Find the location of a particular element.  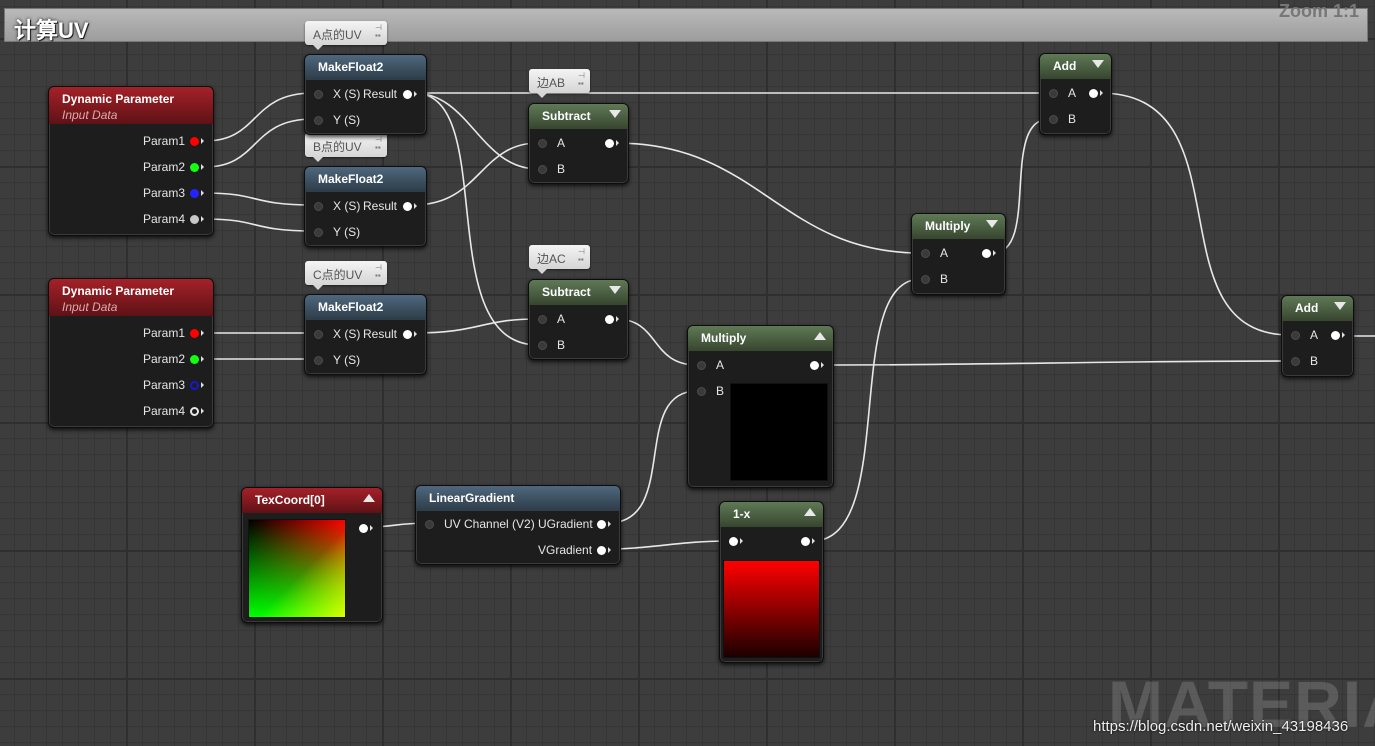

comment-bubble-edge-ac: 边AC ⊣ ▪▪ is located at coordinates (559, 259).